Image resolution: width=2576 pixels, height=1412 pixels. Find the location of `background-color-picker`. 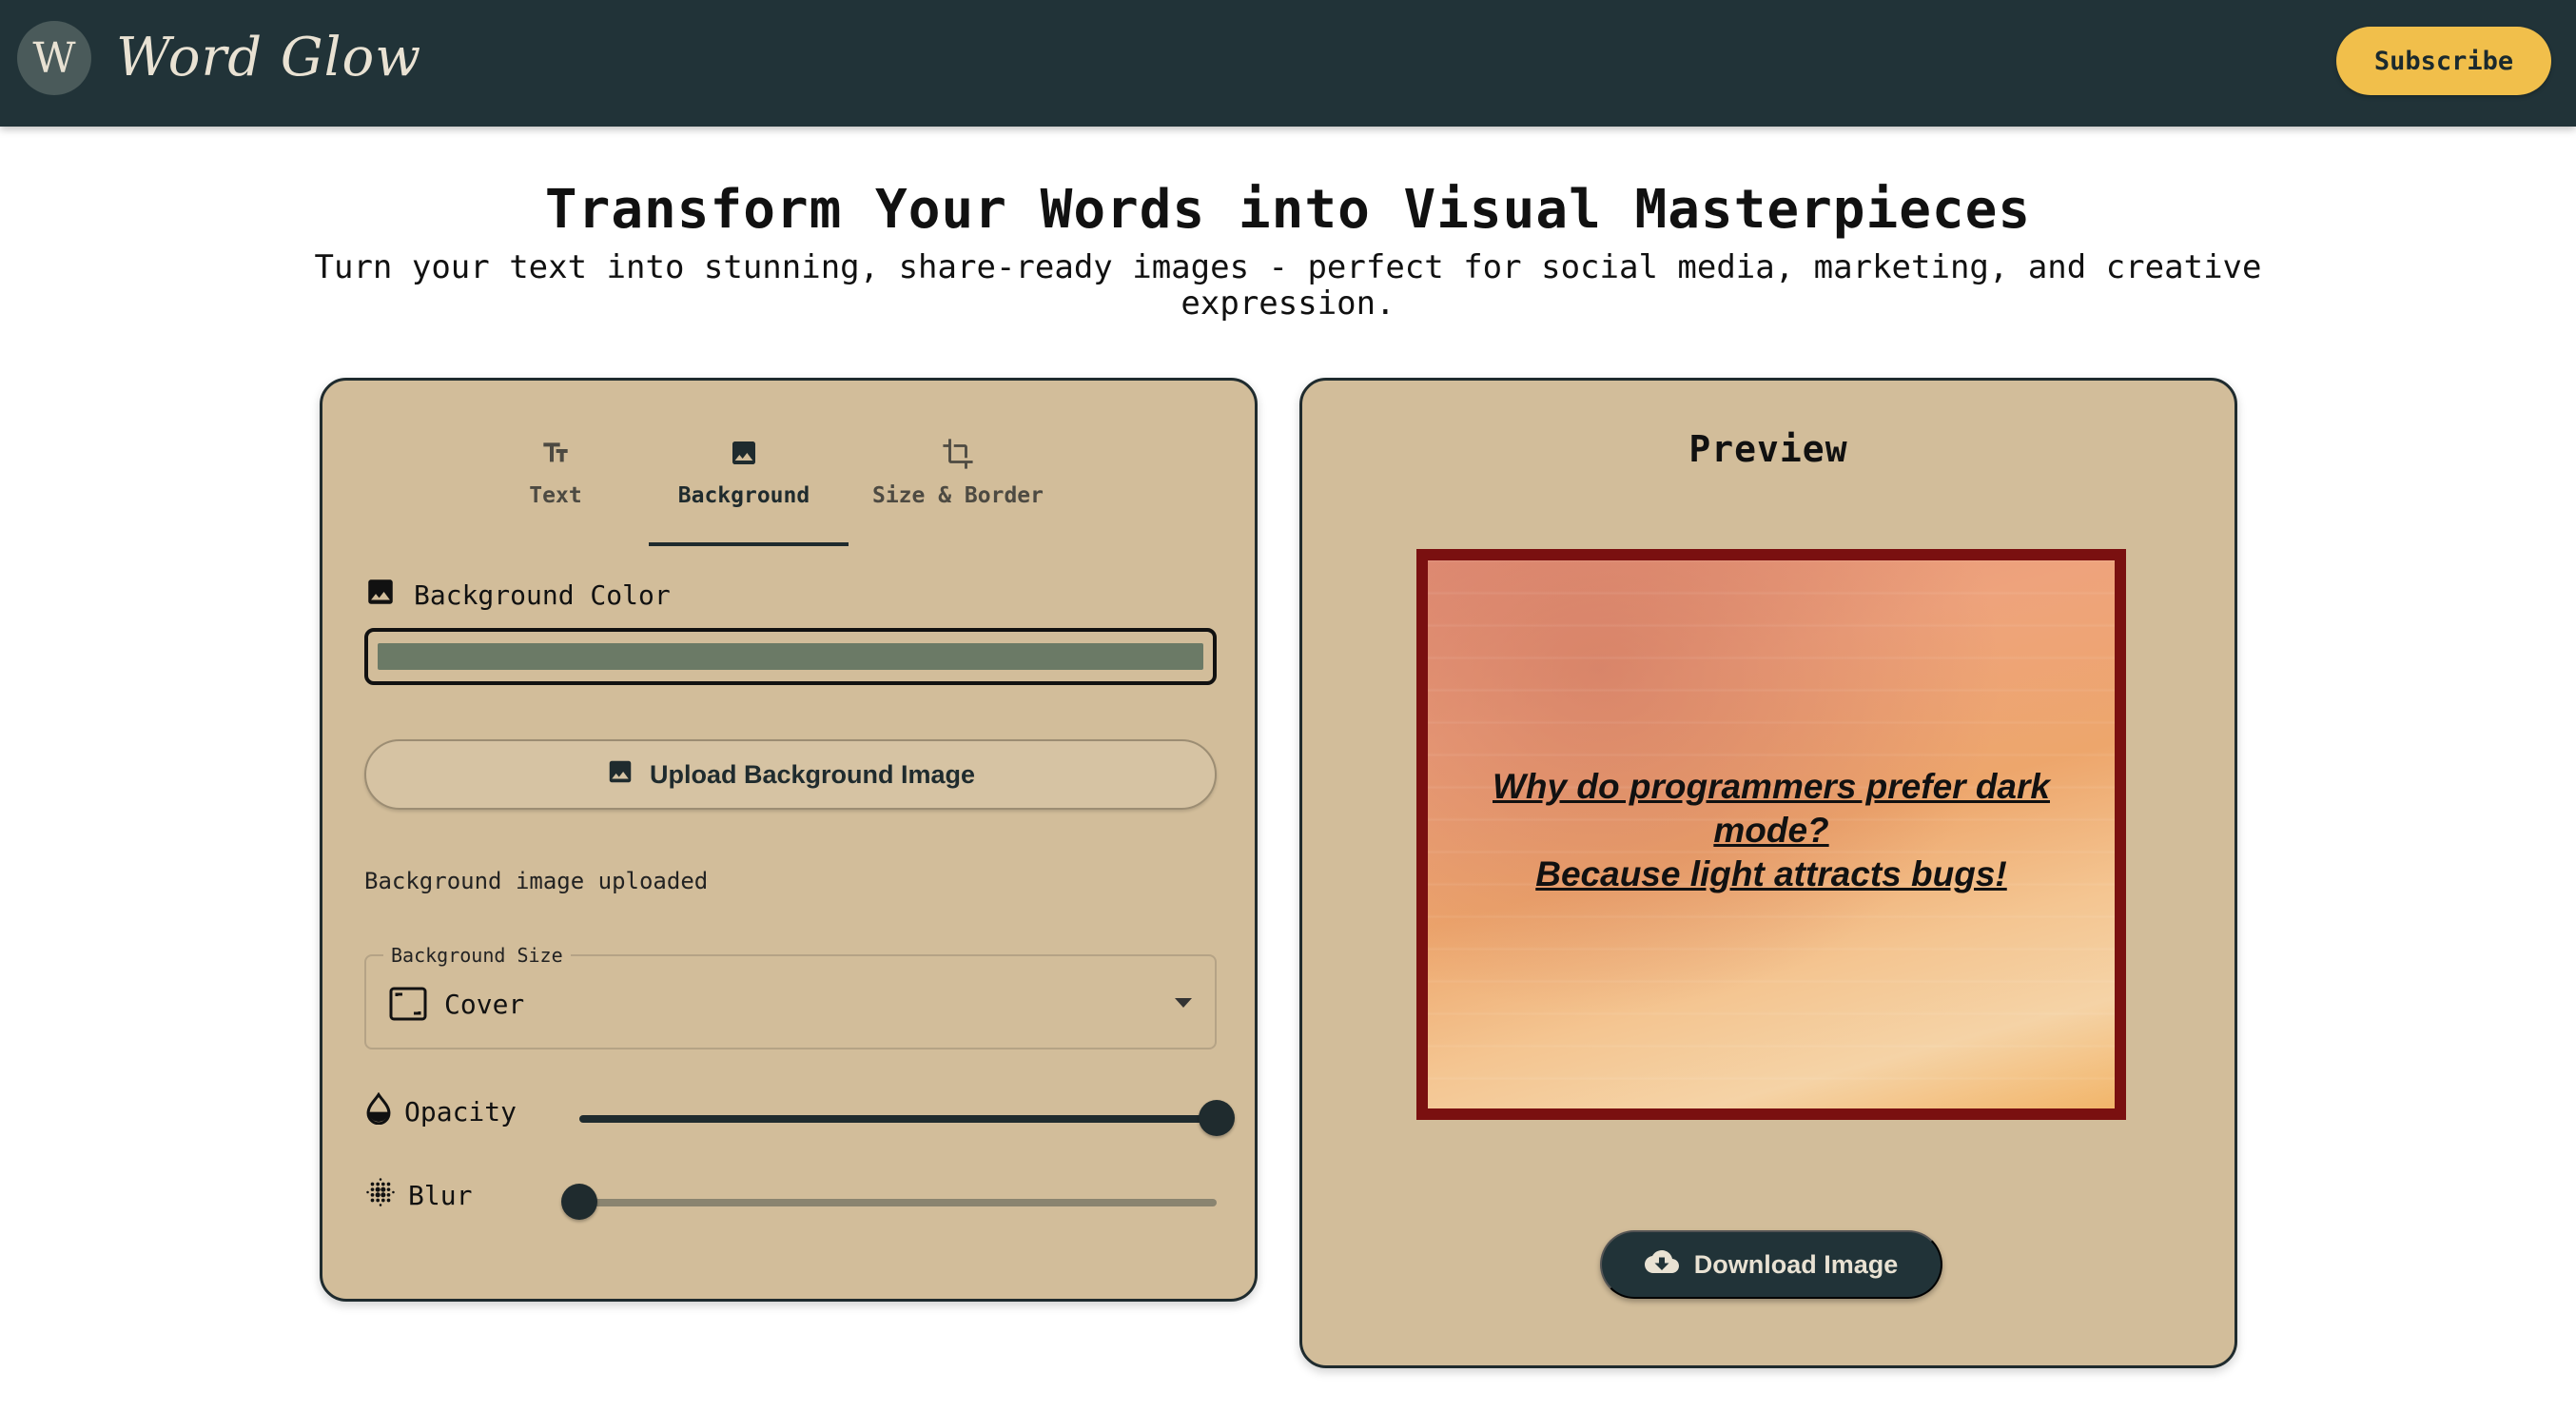

background-color-picker is located at coordinates (791, 656).